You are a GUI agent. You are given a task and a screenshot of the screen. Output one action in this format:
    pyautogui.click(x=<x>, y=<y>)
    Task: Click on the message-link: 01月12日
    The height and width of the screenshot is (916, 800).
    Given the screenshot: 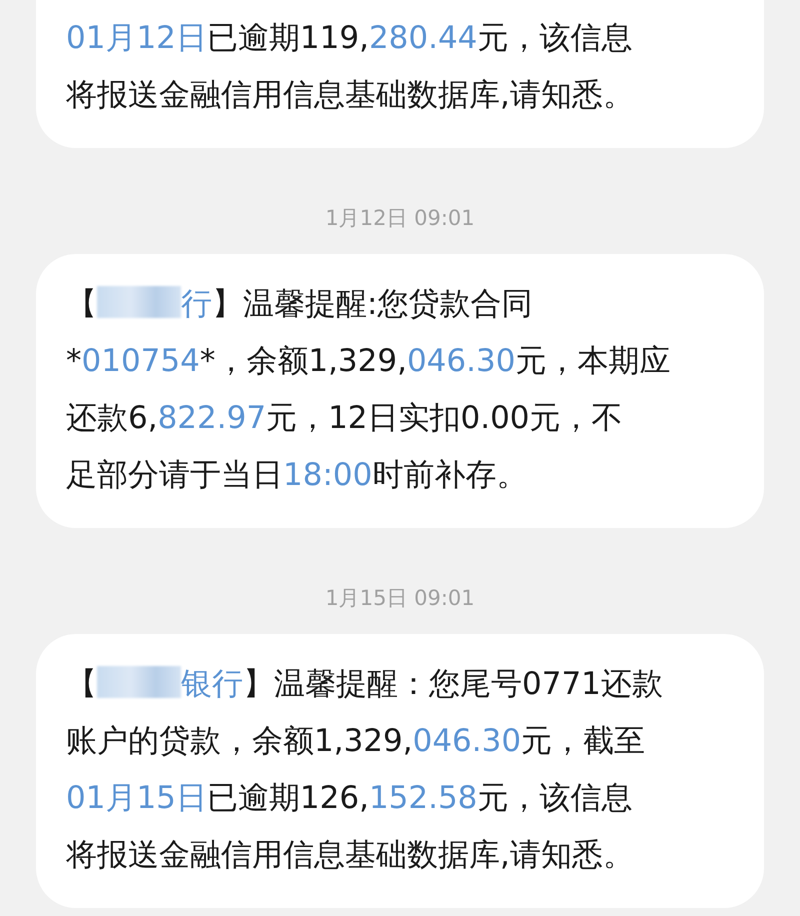 What is the action you would take?
    pyautogui.click(x=136, y=38)
    